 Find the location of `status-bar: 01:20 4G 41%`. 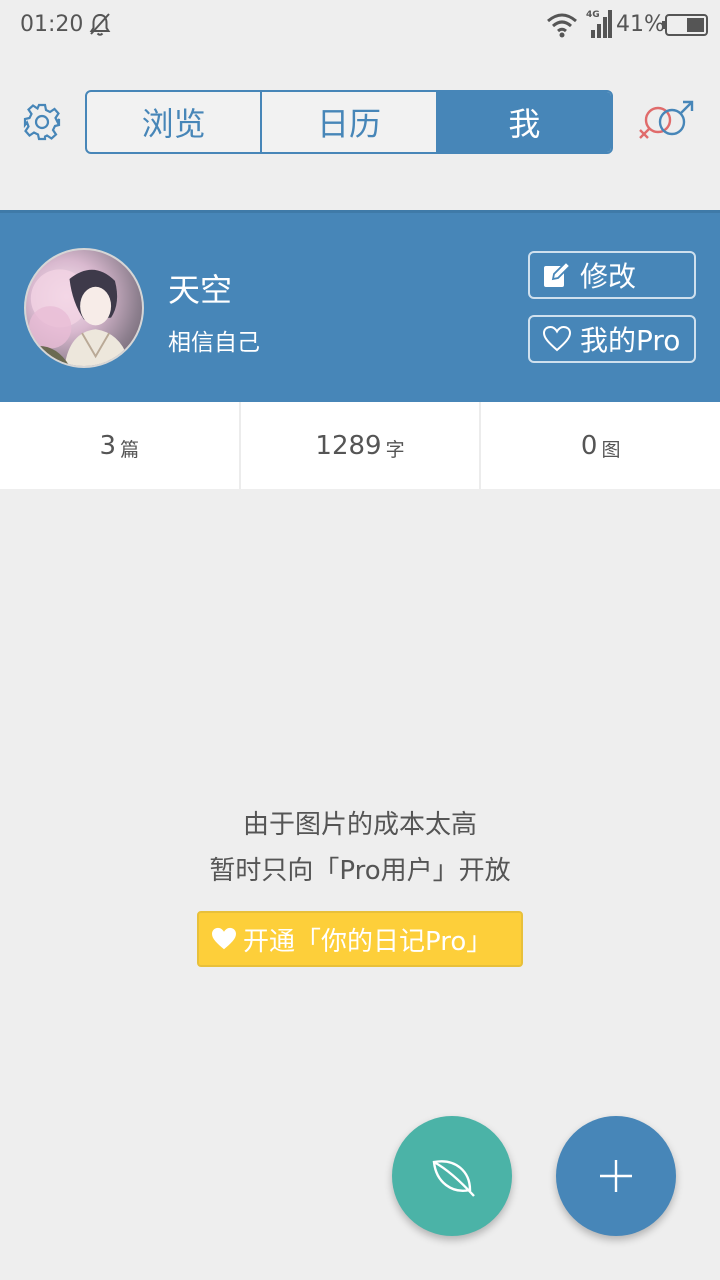

status-bar: 01:20 4G 41% is located at coordinates (360, 26).